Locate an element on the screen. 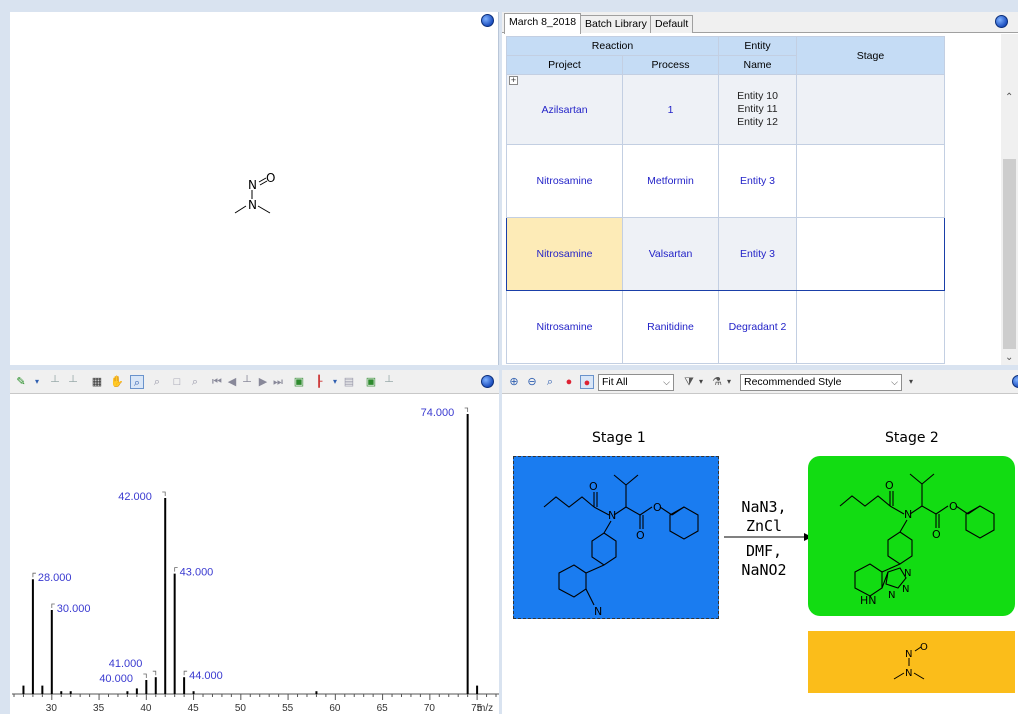  scroll-up-icon: ⌃ is located at coordinates (1009, 97).